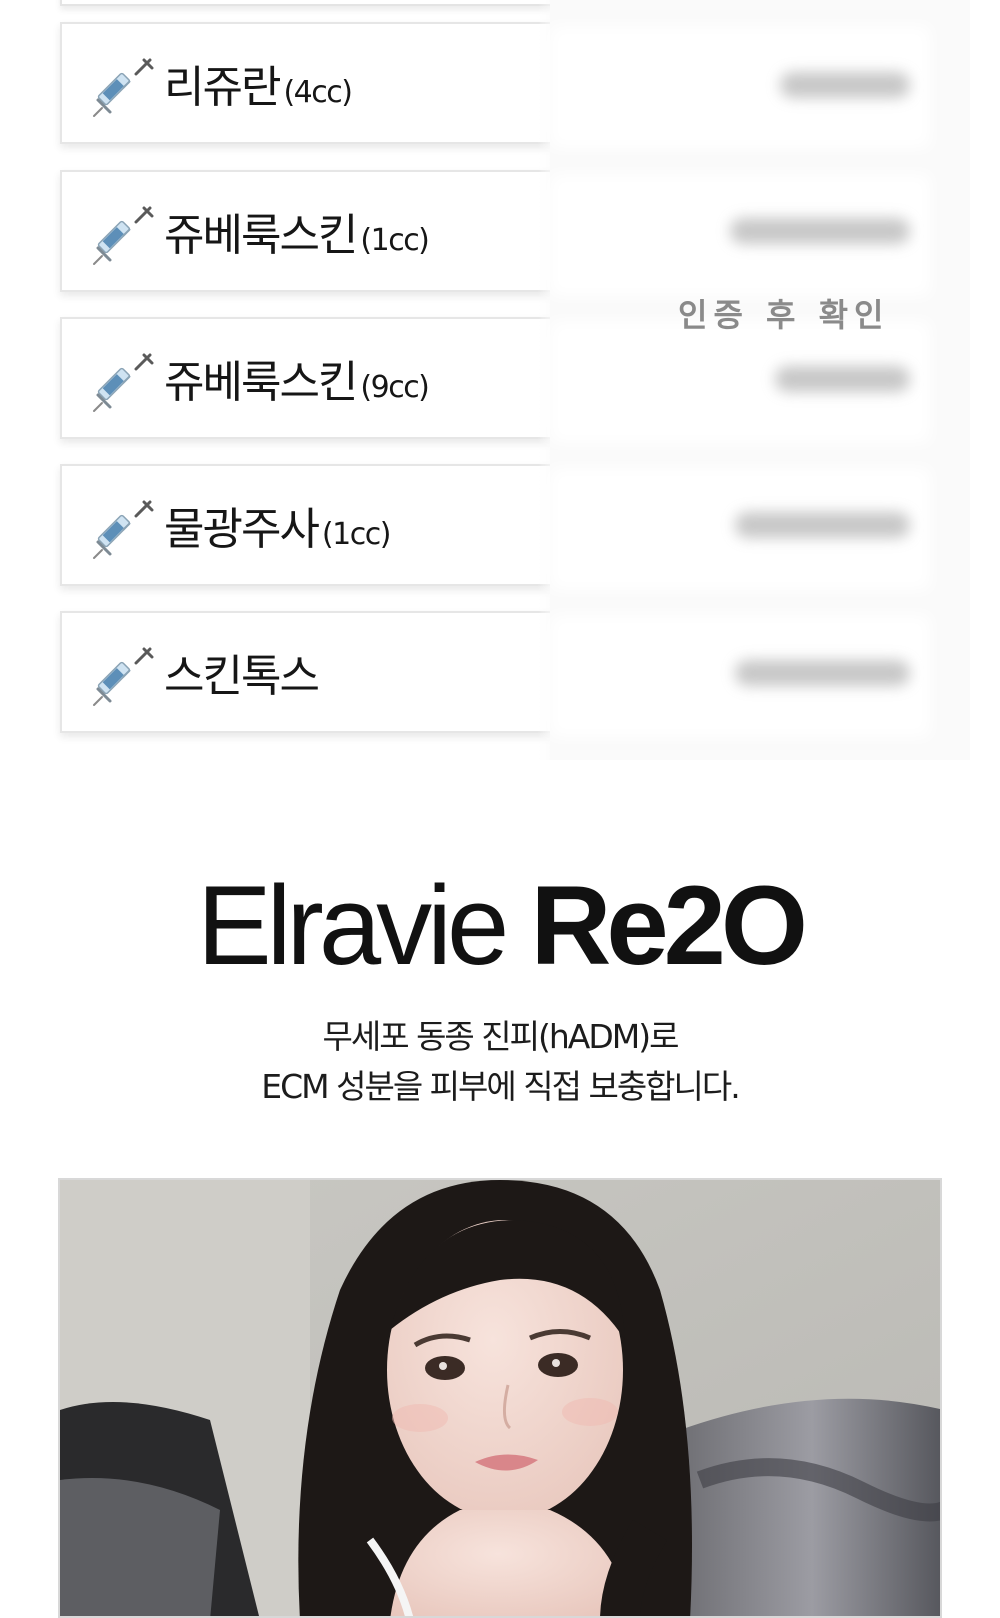  What do you see at coordinates (297, 382) in the screenshot?
I see `item-label: 쥬베룩스킨 (9cc)` at bounding box center [297, 382].